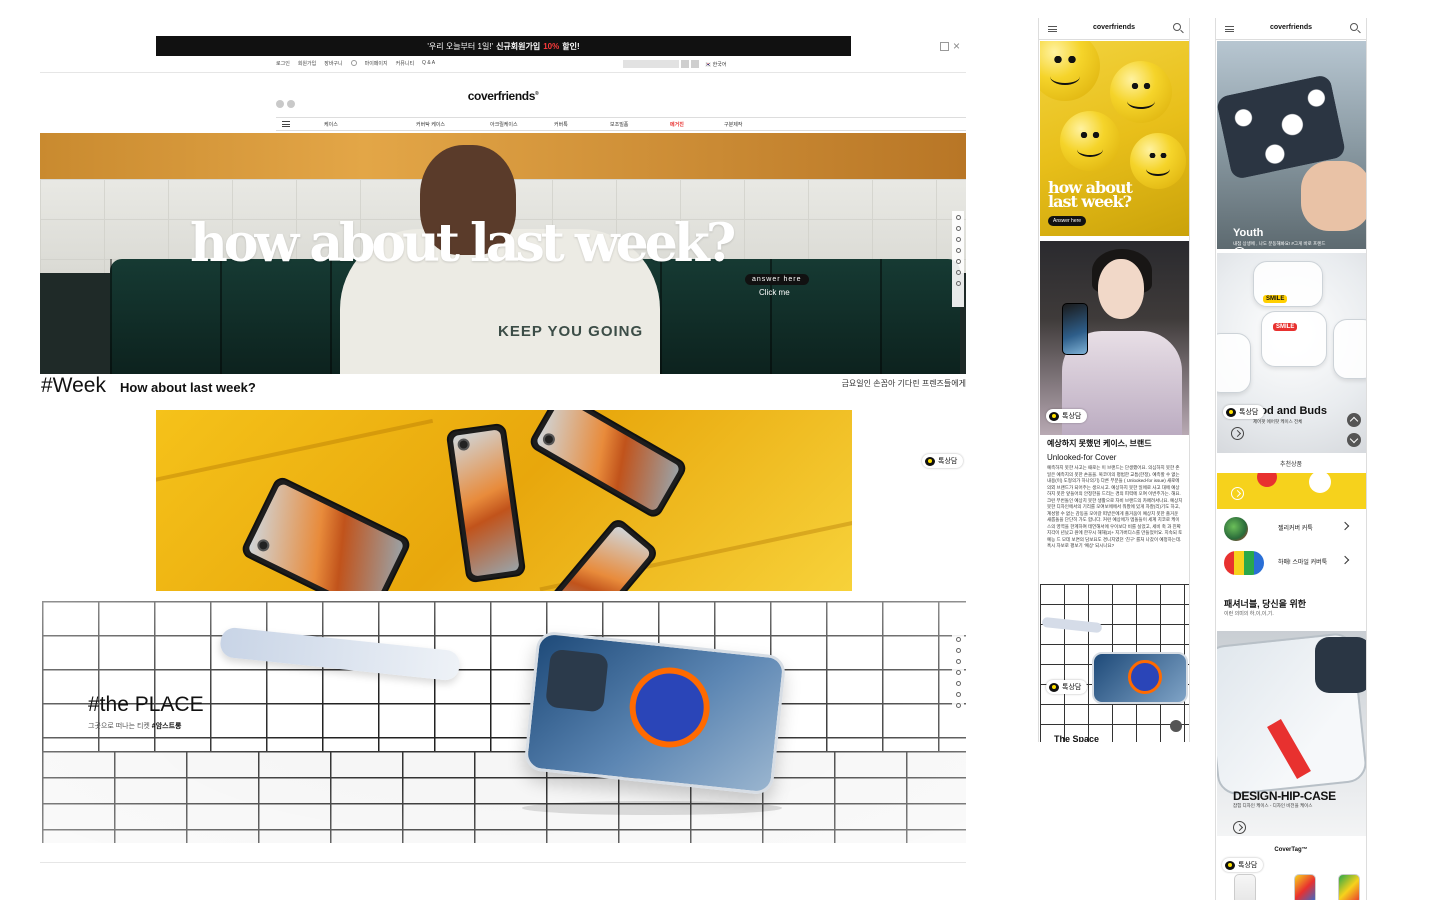 The height and width of the screenshot is (900, 1440). Describe the element at coordinates (571, 331) in the screenshot. I see `hero-shirt-text: KEEP YOU GOING` at that location.